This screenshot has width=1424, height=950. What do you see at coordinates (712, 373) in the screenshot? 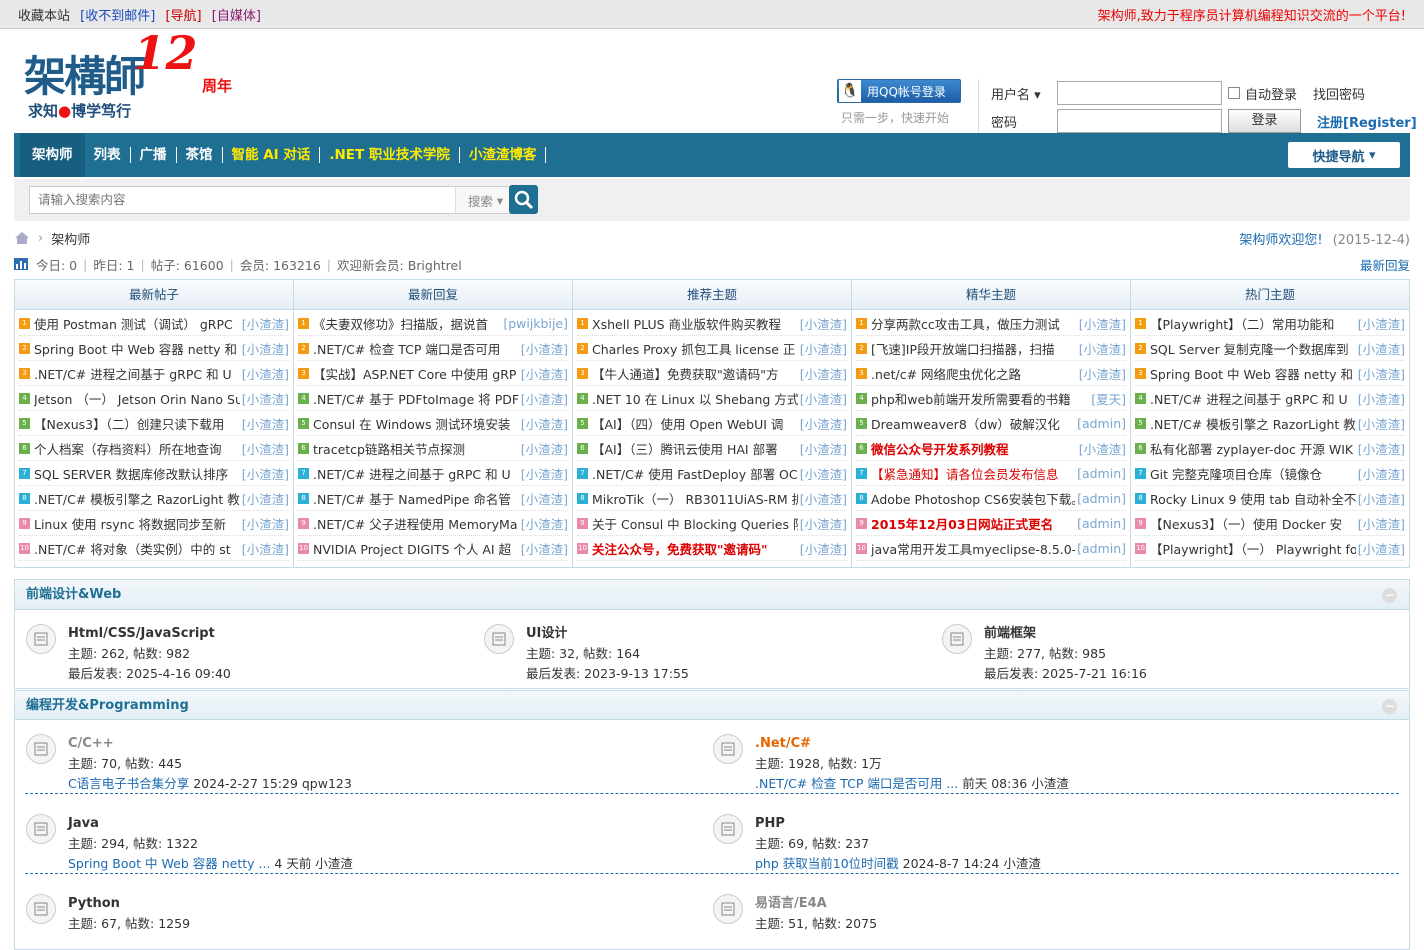
I see `topic-row: 3 【牛人通道】免费获取"邀请码"方 [小渣渣]` at bounding box center [712, 373].